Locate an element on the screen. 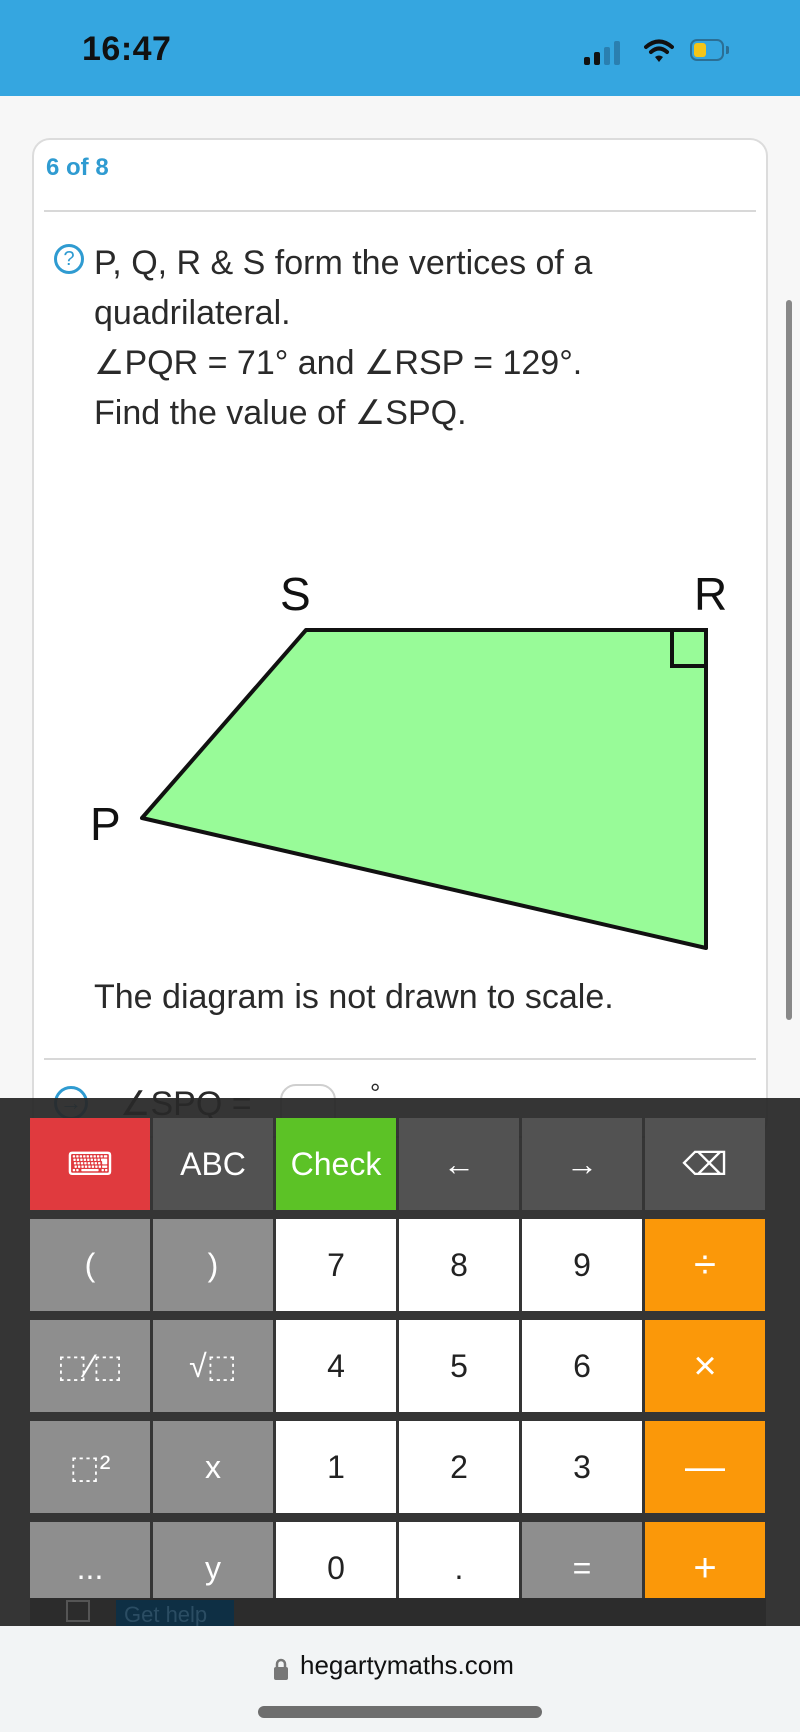  browser-url-bar: hegartymaths.com is located at coordinates (400, 1679).